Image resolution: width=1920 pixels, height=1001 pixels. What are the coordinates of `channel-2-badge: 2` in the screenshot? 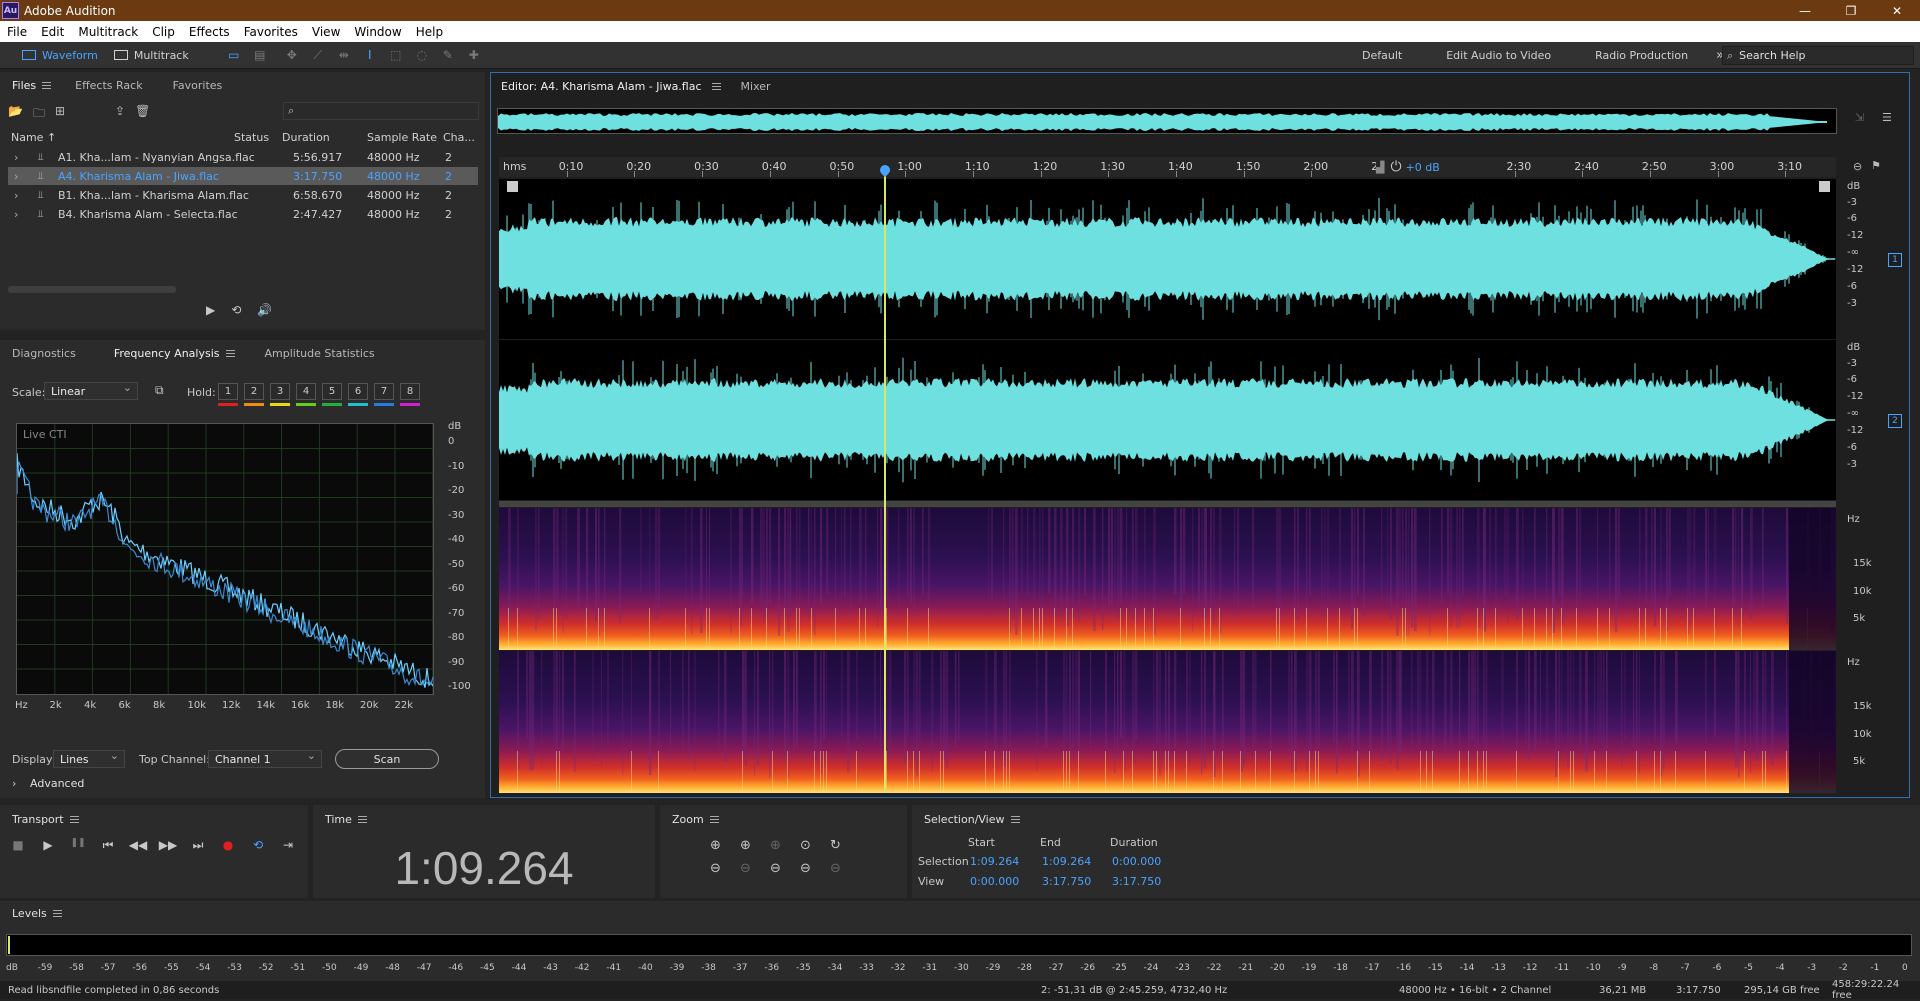 It's located at (1895, 421).